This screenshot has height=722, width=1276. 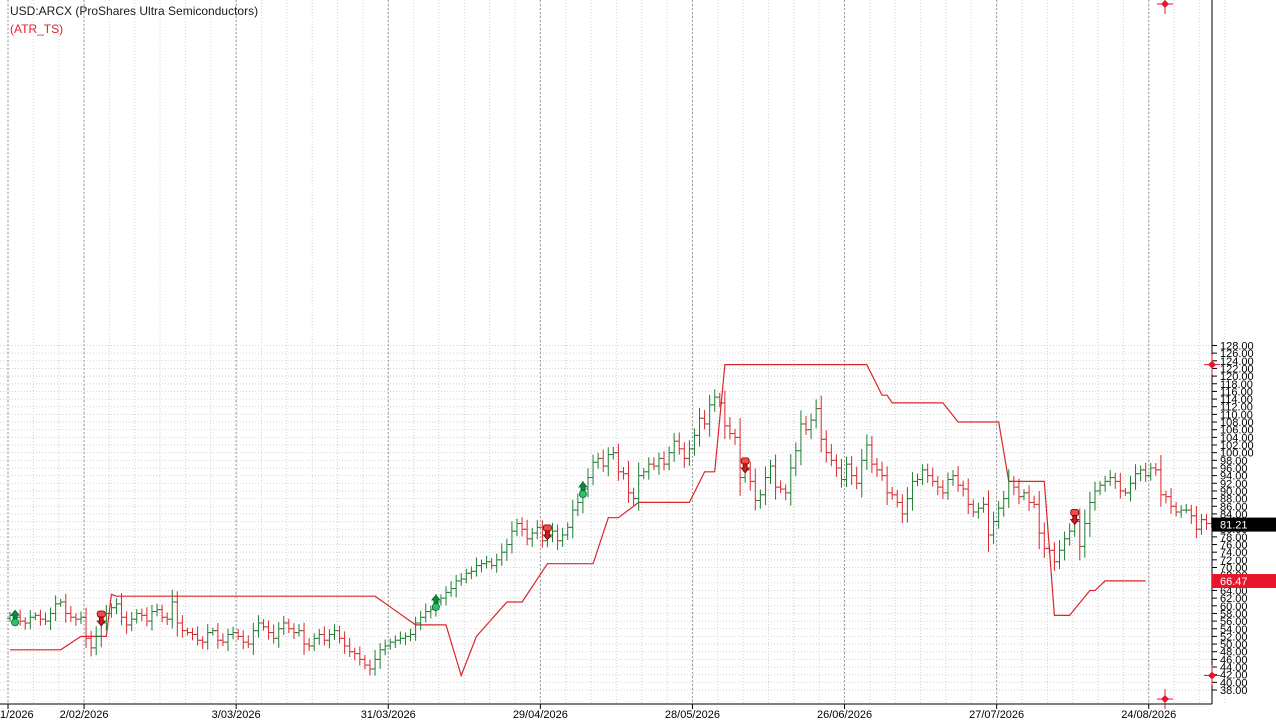 What do you see at coordinates (1234, 582) in the screenshot?
I see `stop-price-text: 66.47` at bounding box center [1234, 582].